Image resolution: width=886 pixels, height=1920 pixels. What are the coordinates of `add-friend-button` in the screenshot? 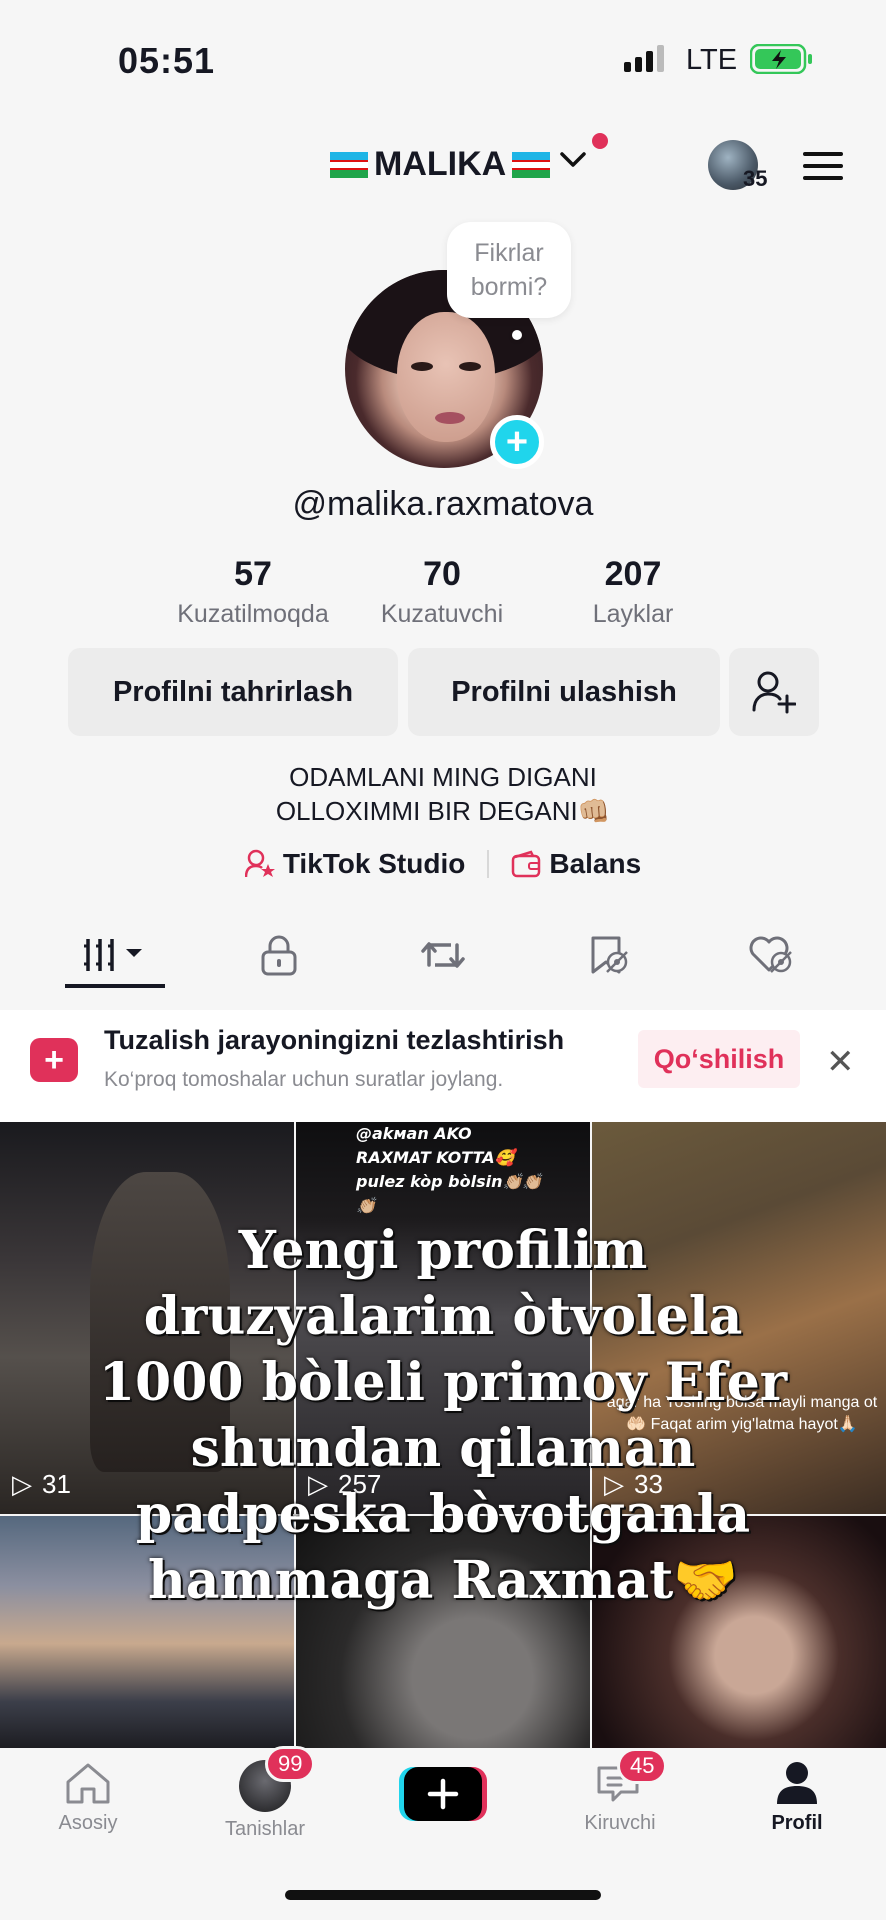 It's located at (774, 692).